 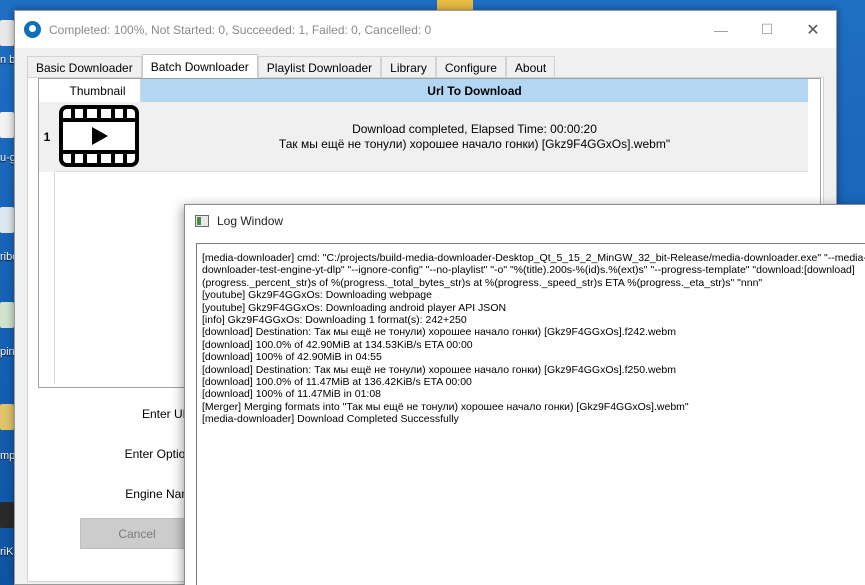 What do you see at coordinates (470, 67) in the screenshot?
I see `tab-configure: Configure` at bounding box center [470, 67].